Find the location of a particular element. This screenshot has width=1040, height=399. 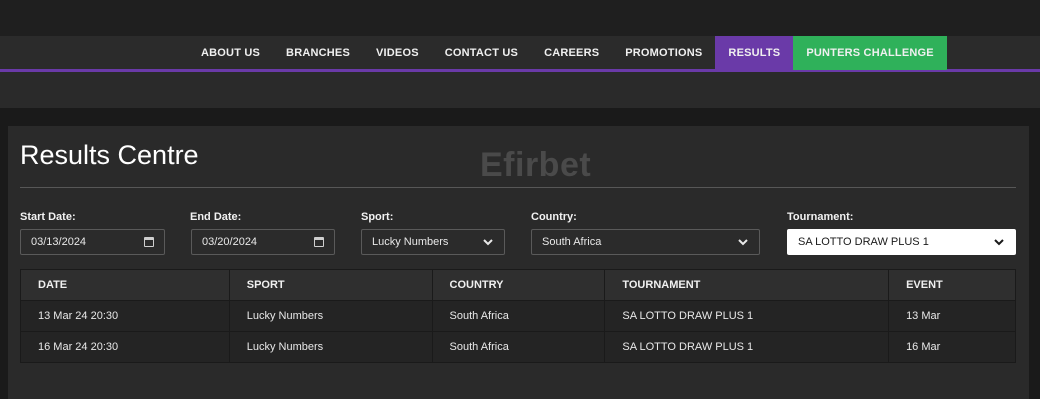

column-header-event: EVENT is located at coordinates (952, 285).